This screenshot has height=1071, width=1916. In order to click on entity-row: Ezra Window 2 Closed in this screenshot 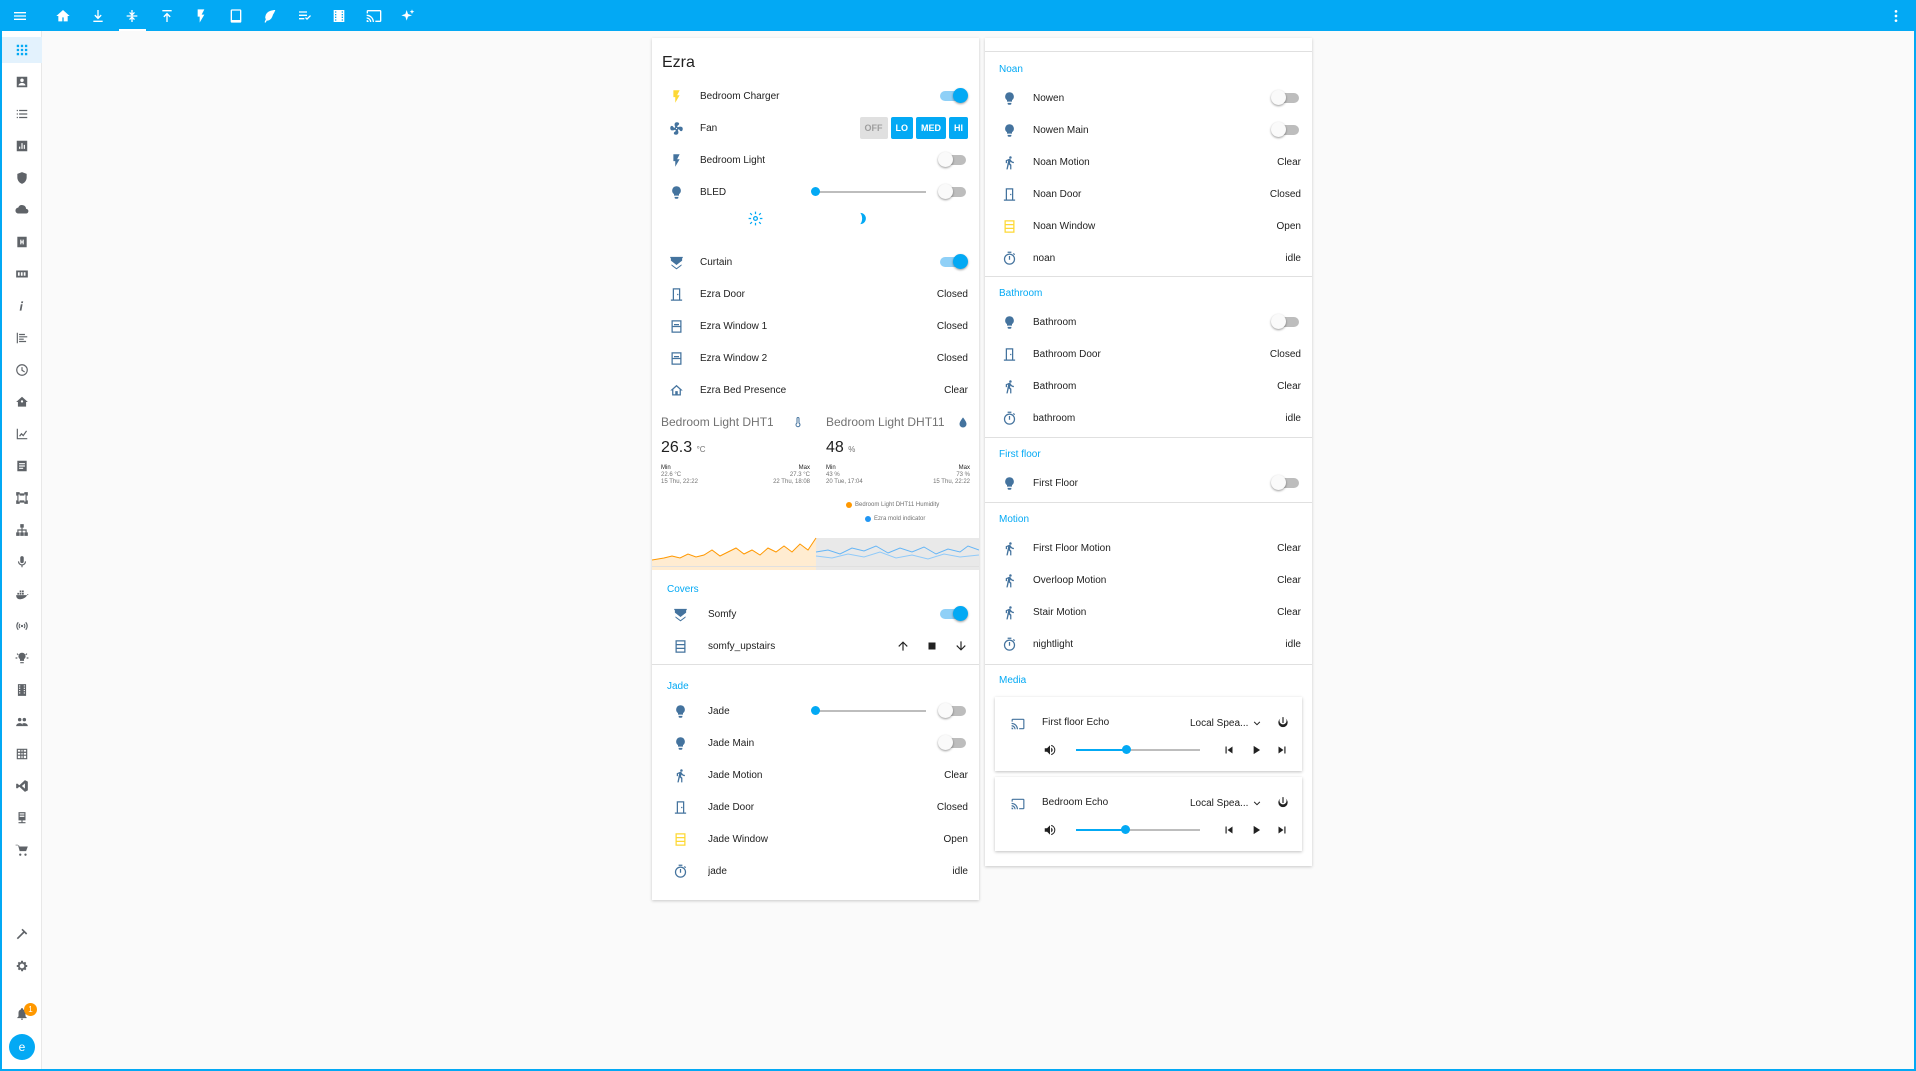, I will do `click(815, 358)`.